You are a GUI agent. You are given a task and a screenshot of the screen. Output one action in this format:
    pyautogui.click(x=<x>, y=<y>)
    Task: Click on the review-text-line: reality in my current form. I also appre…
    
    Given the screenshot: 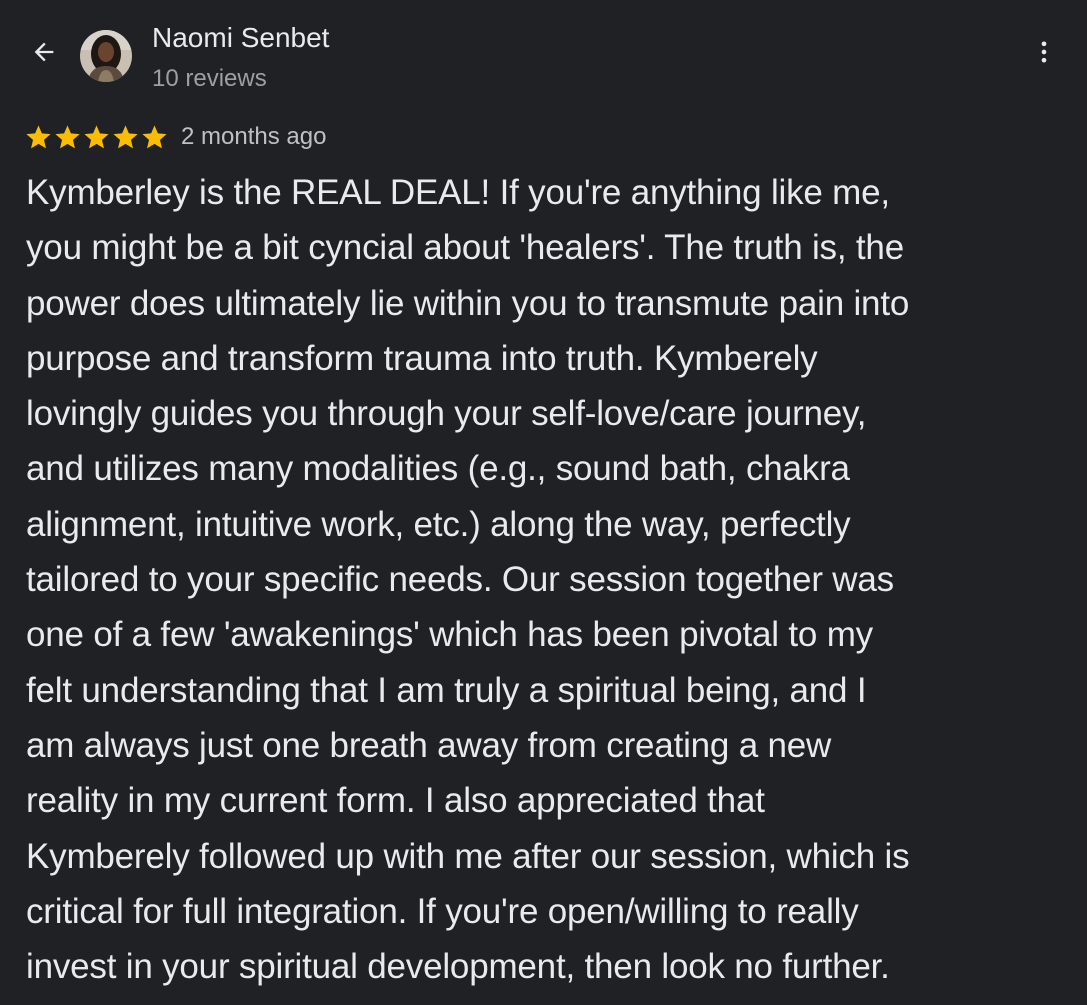 What is the action you would take?
    pyautogui.click(x=395, y=801)
    